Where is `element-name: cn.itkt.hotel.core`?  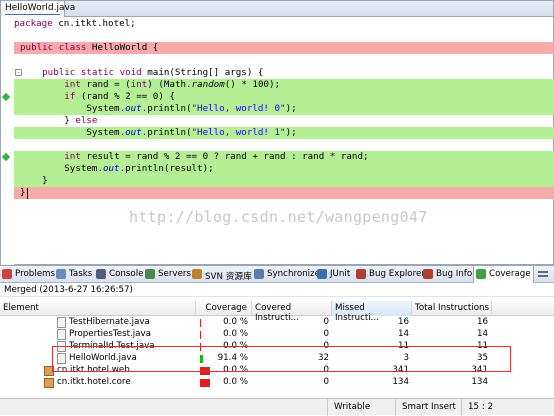 element-name: cn.itkt.hotel.core is located at coordinates (94, 382).